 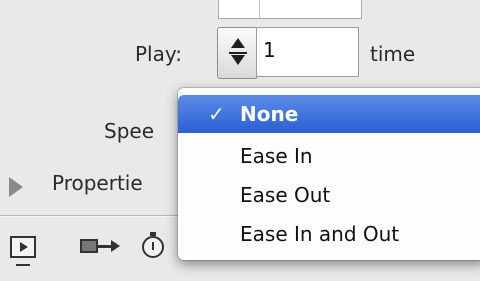 I want to click on menu-item-label: Ease In and Out, so click(x=320, y=234).